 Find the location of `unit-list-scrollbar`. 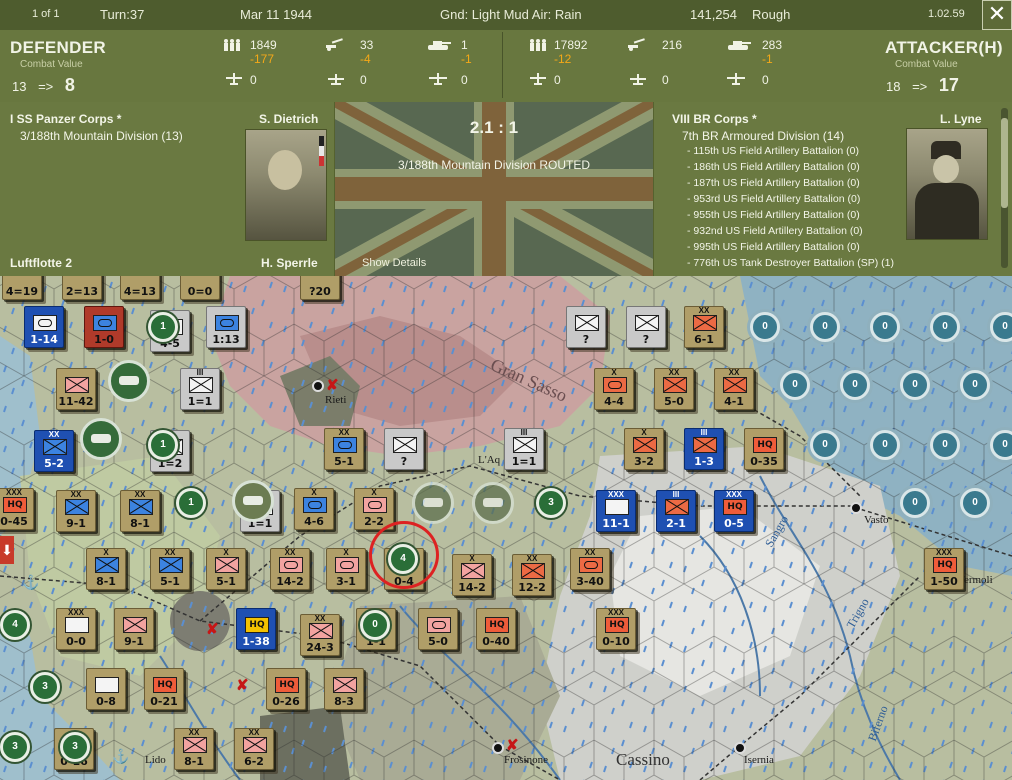

unit-list-scrollbar is located at coordinates (1004, 188).